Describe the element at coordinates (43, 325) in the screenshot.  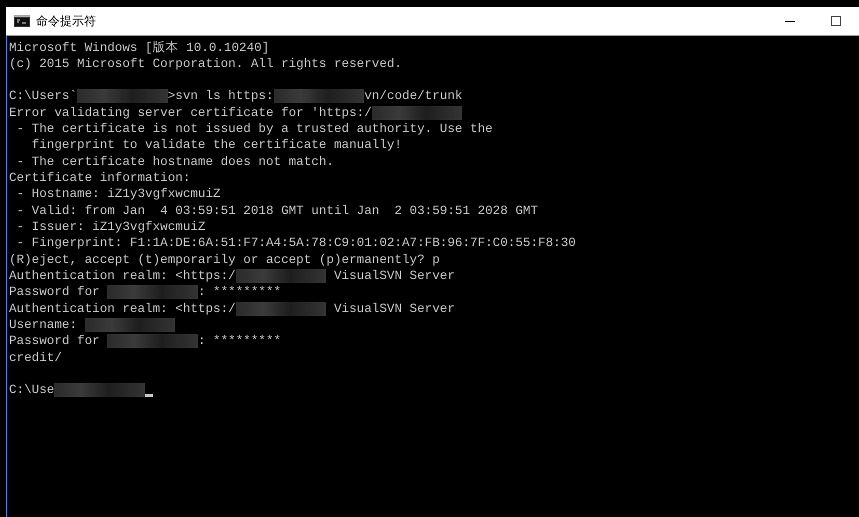
I see `console-text: Username:` at that location.